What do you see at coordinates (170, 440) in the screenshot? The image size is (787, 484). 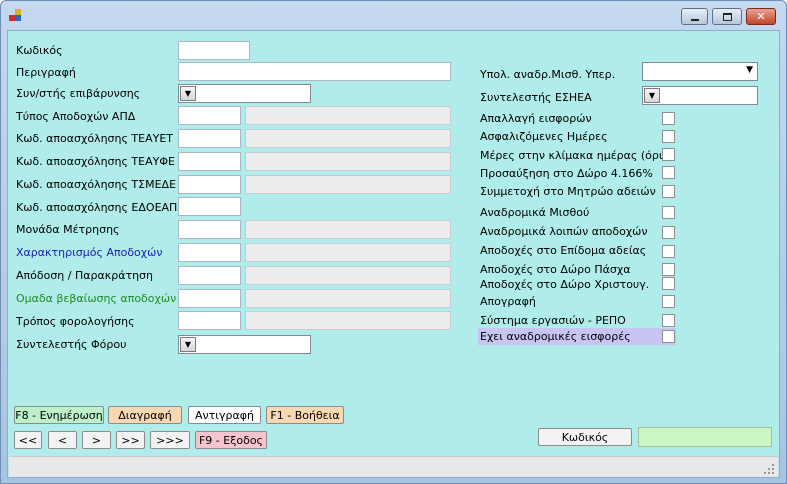 I see `last-record-button: >>>` at bounding box center [170, 440].